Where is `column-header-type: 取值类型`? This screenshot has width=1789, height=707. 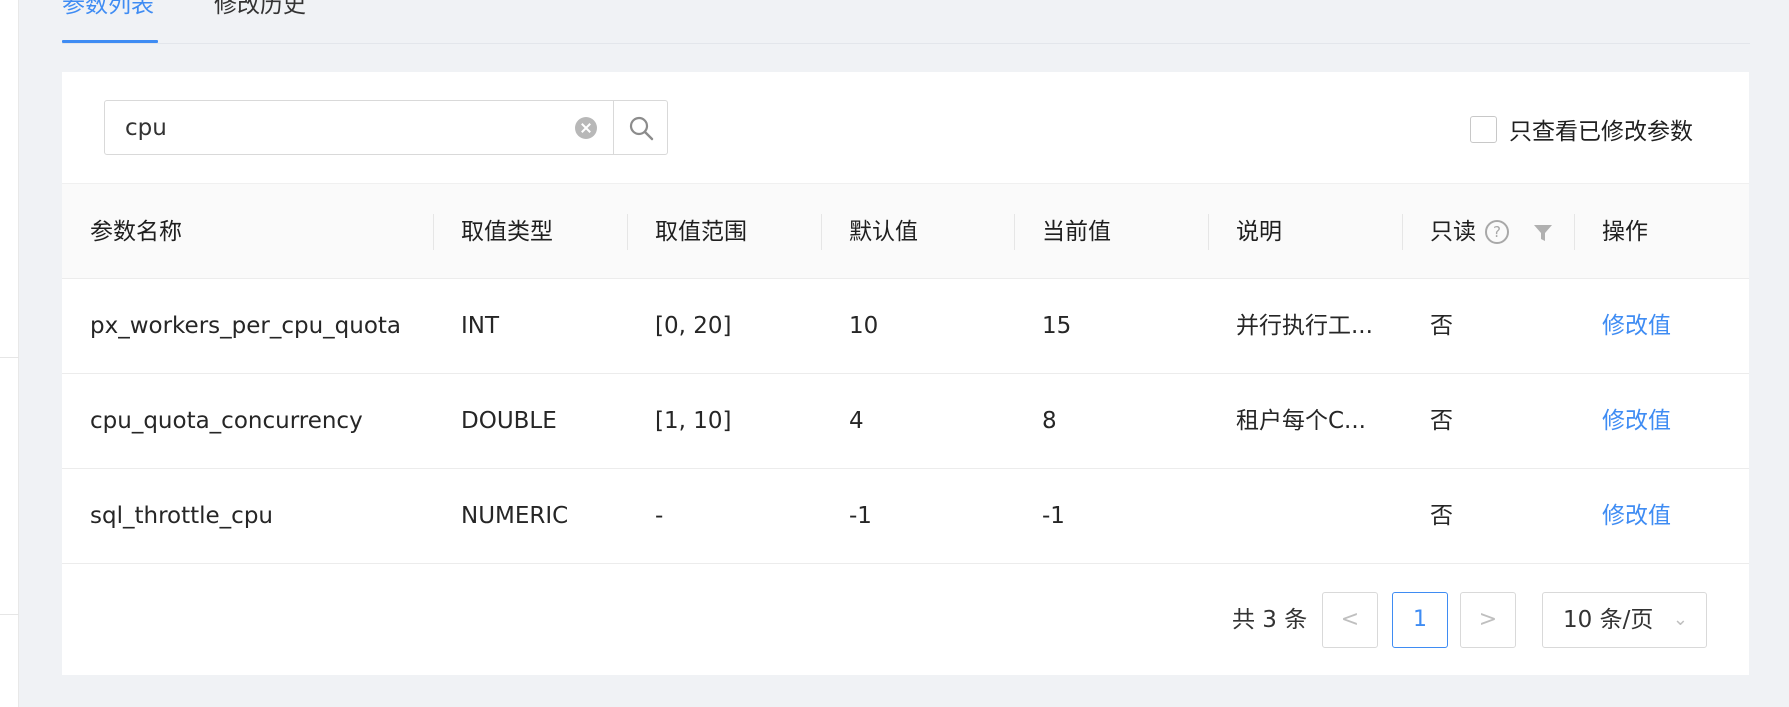
column-header-type: 取值类型 is located at coordinates (507, 232).